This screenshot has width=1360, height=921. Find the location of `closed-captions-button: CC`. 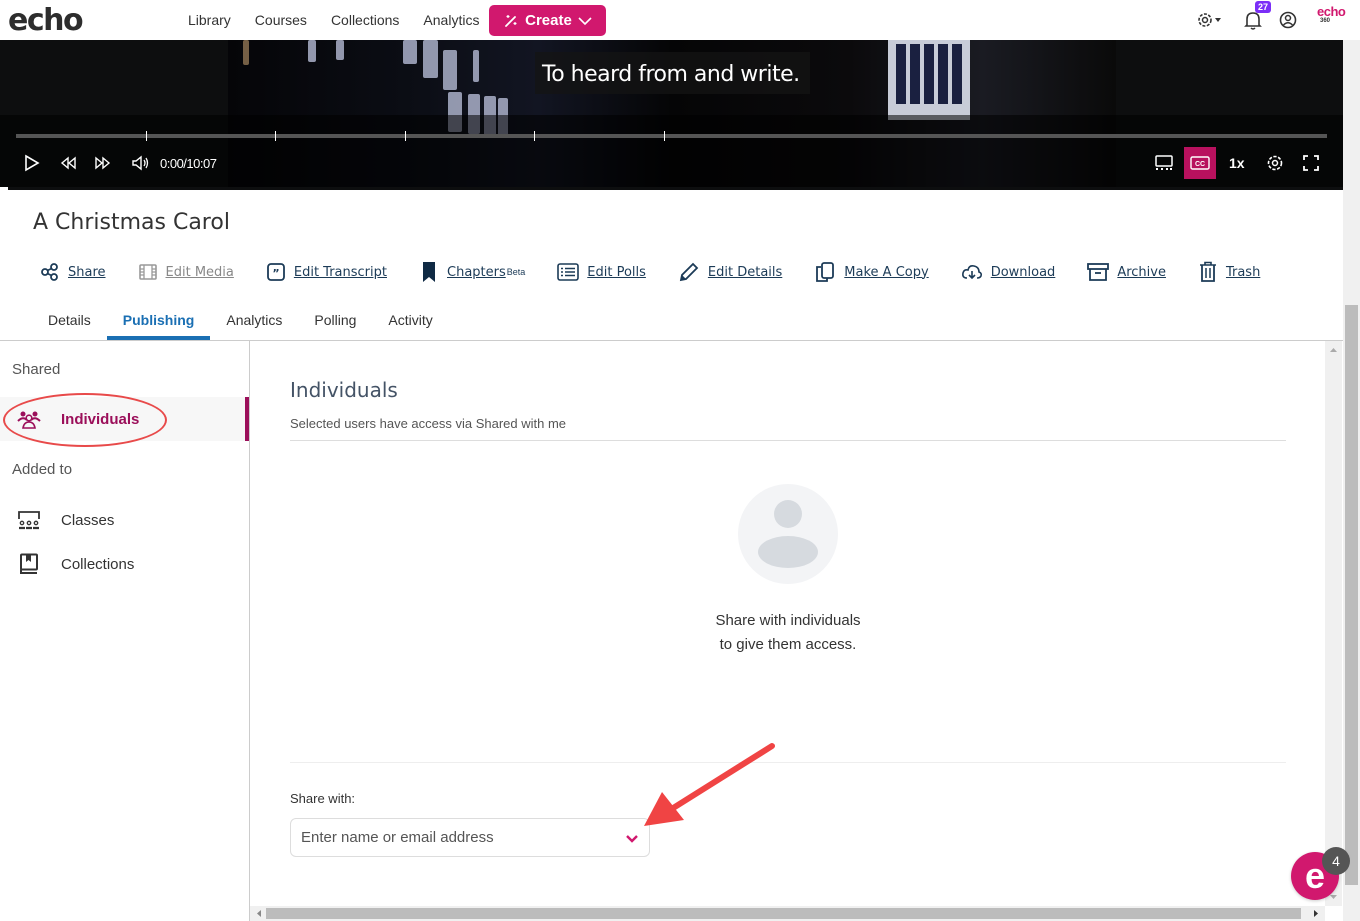

closed-captions-button: CC is located at coordinates (1200, 163).